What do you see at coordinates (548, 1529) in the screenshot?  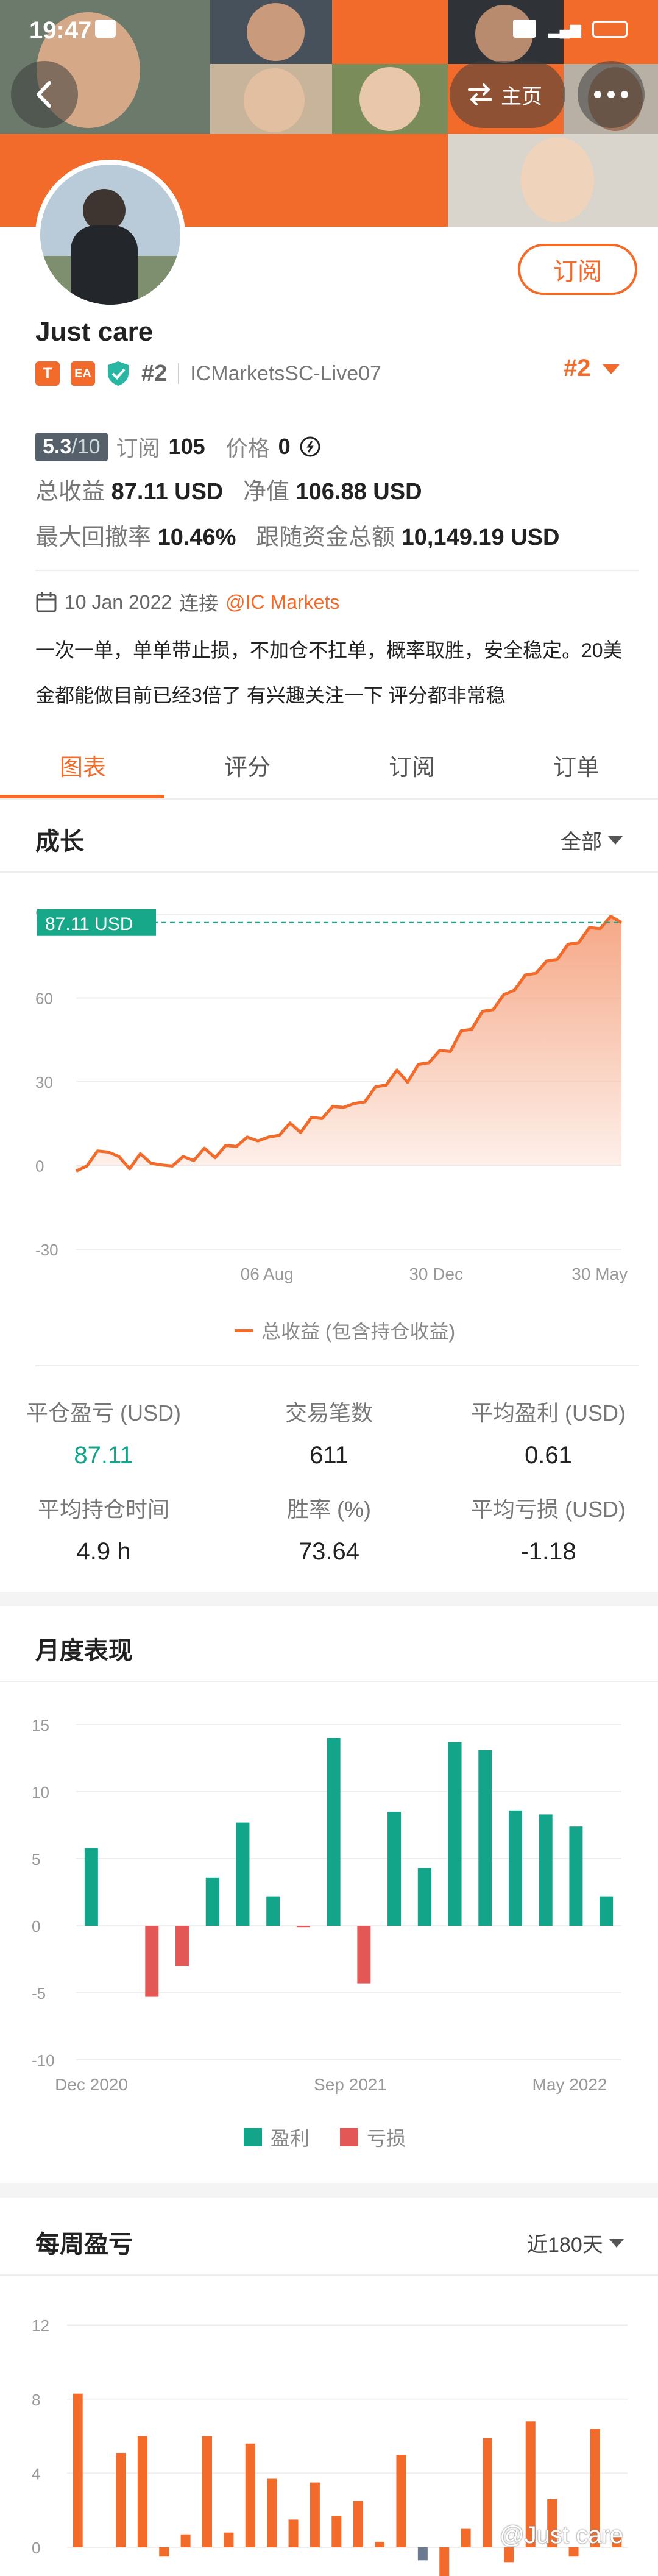 I see `metric-avg-loss: 平均亏损 (USD) -1.18` at bounding box center [548, 1529].